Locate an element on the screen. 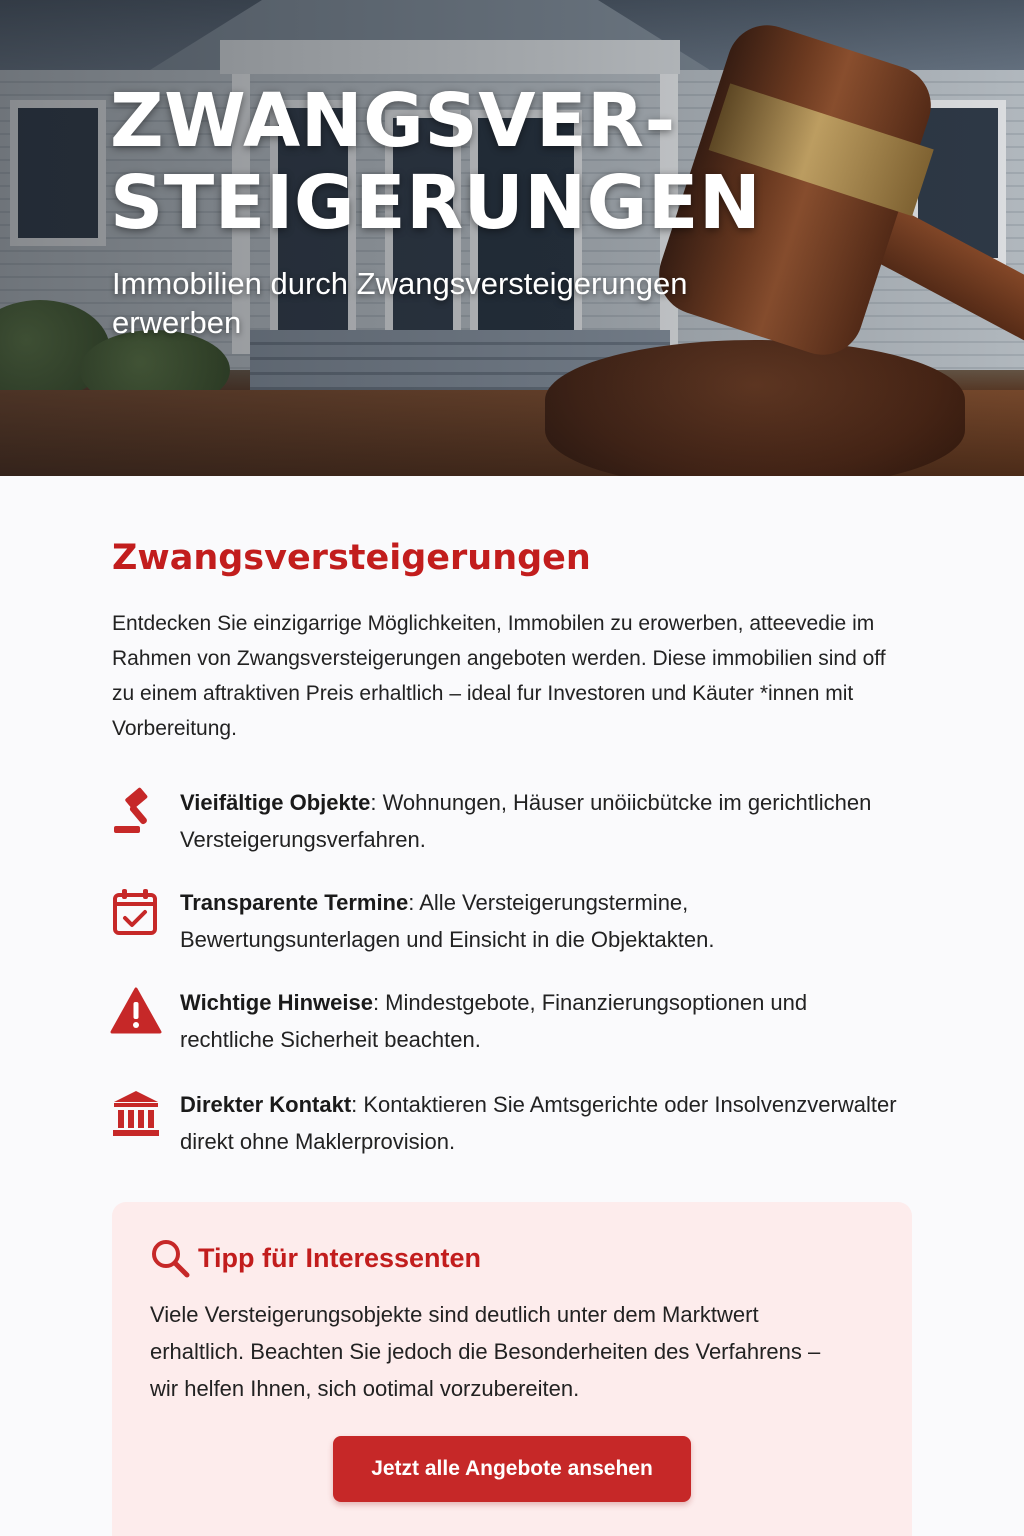 Image resolution: width=1024 pixels, height=1536 pixels. feature-title: Wichtige Hinweise is located at coordinates (276, 1002).